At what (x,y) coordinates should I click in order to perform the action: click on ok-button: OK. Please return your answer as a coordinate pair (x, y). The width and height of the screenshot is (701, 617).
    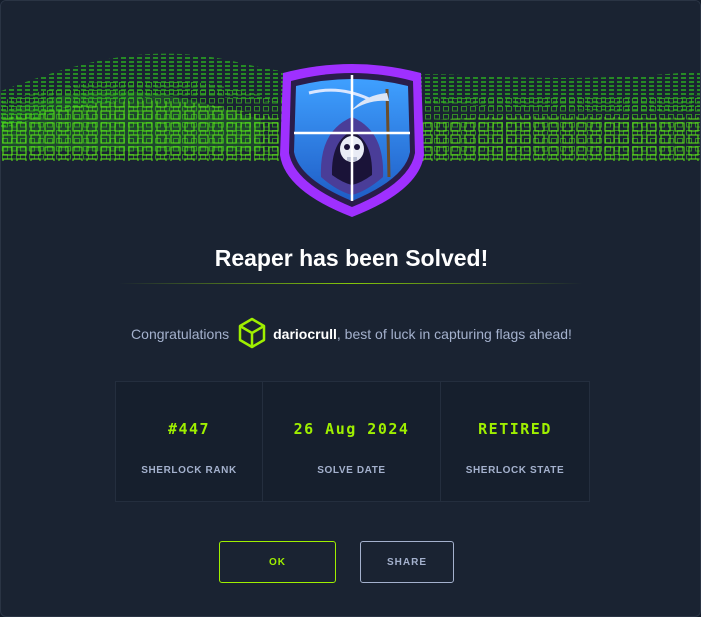
    Looking at the image, I should click on (277, 562).